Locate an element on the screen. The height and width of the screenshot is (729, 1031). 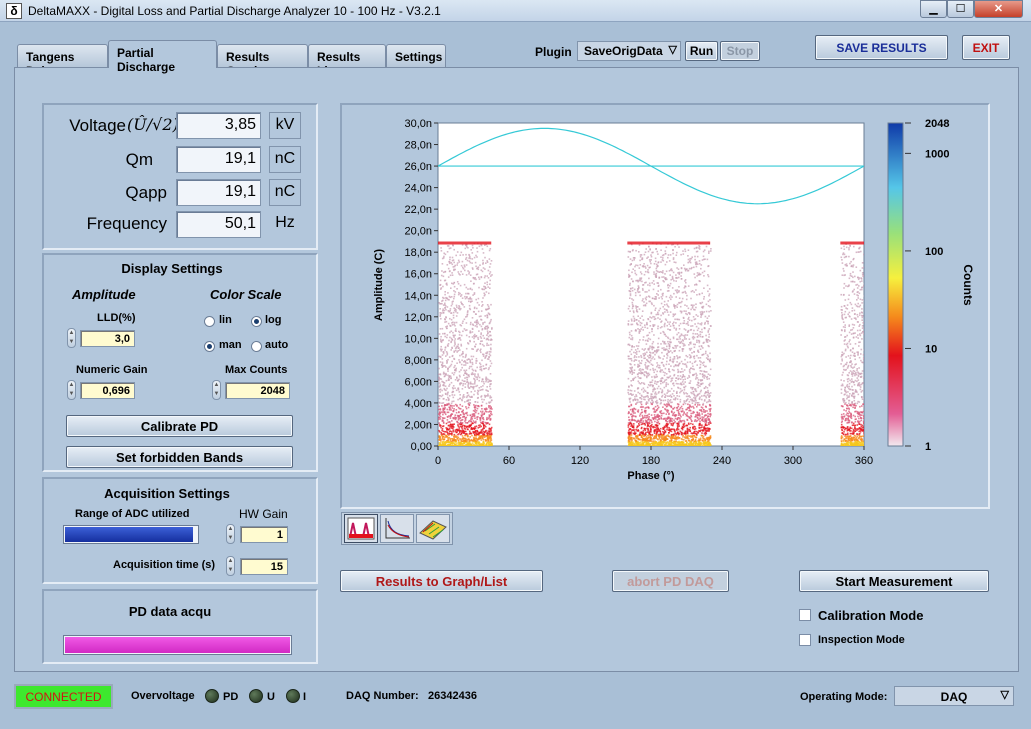
acq-time-input: 15 is located at coordinates (264, 566).